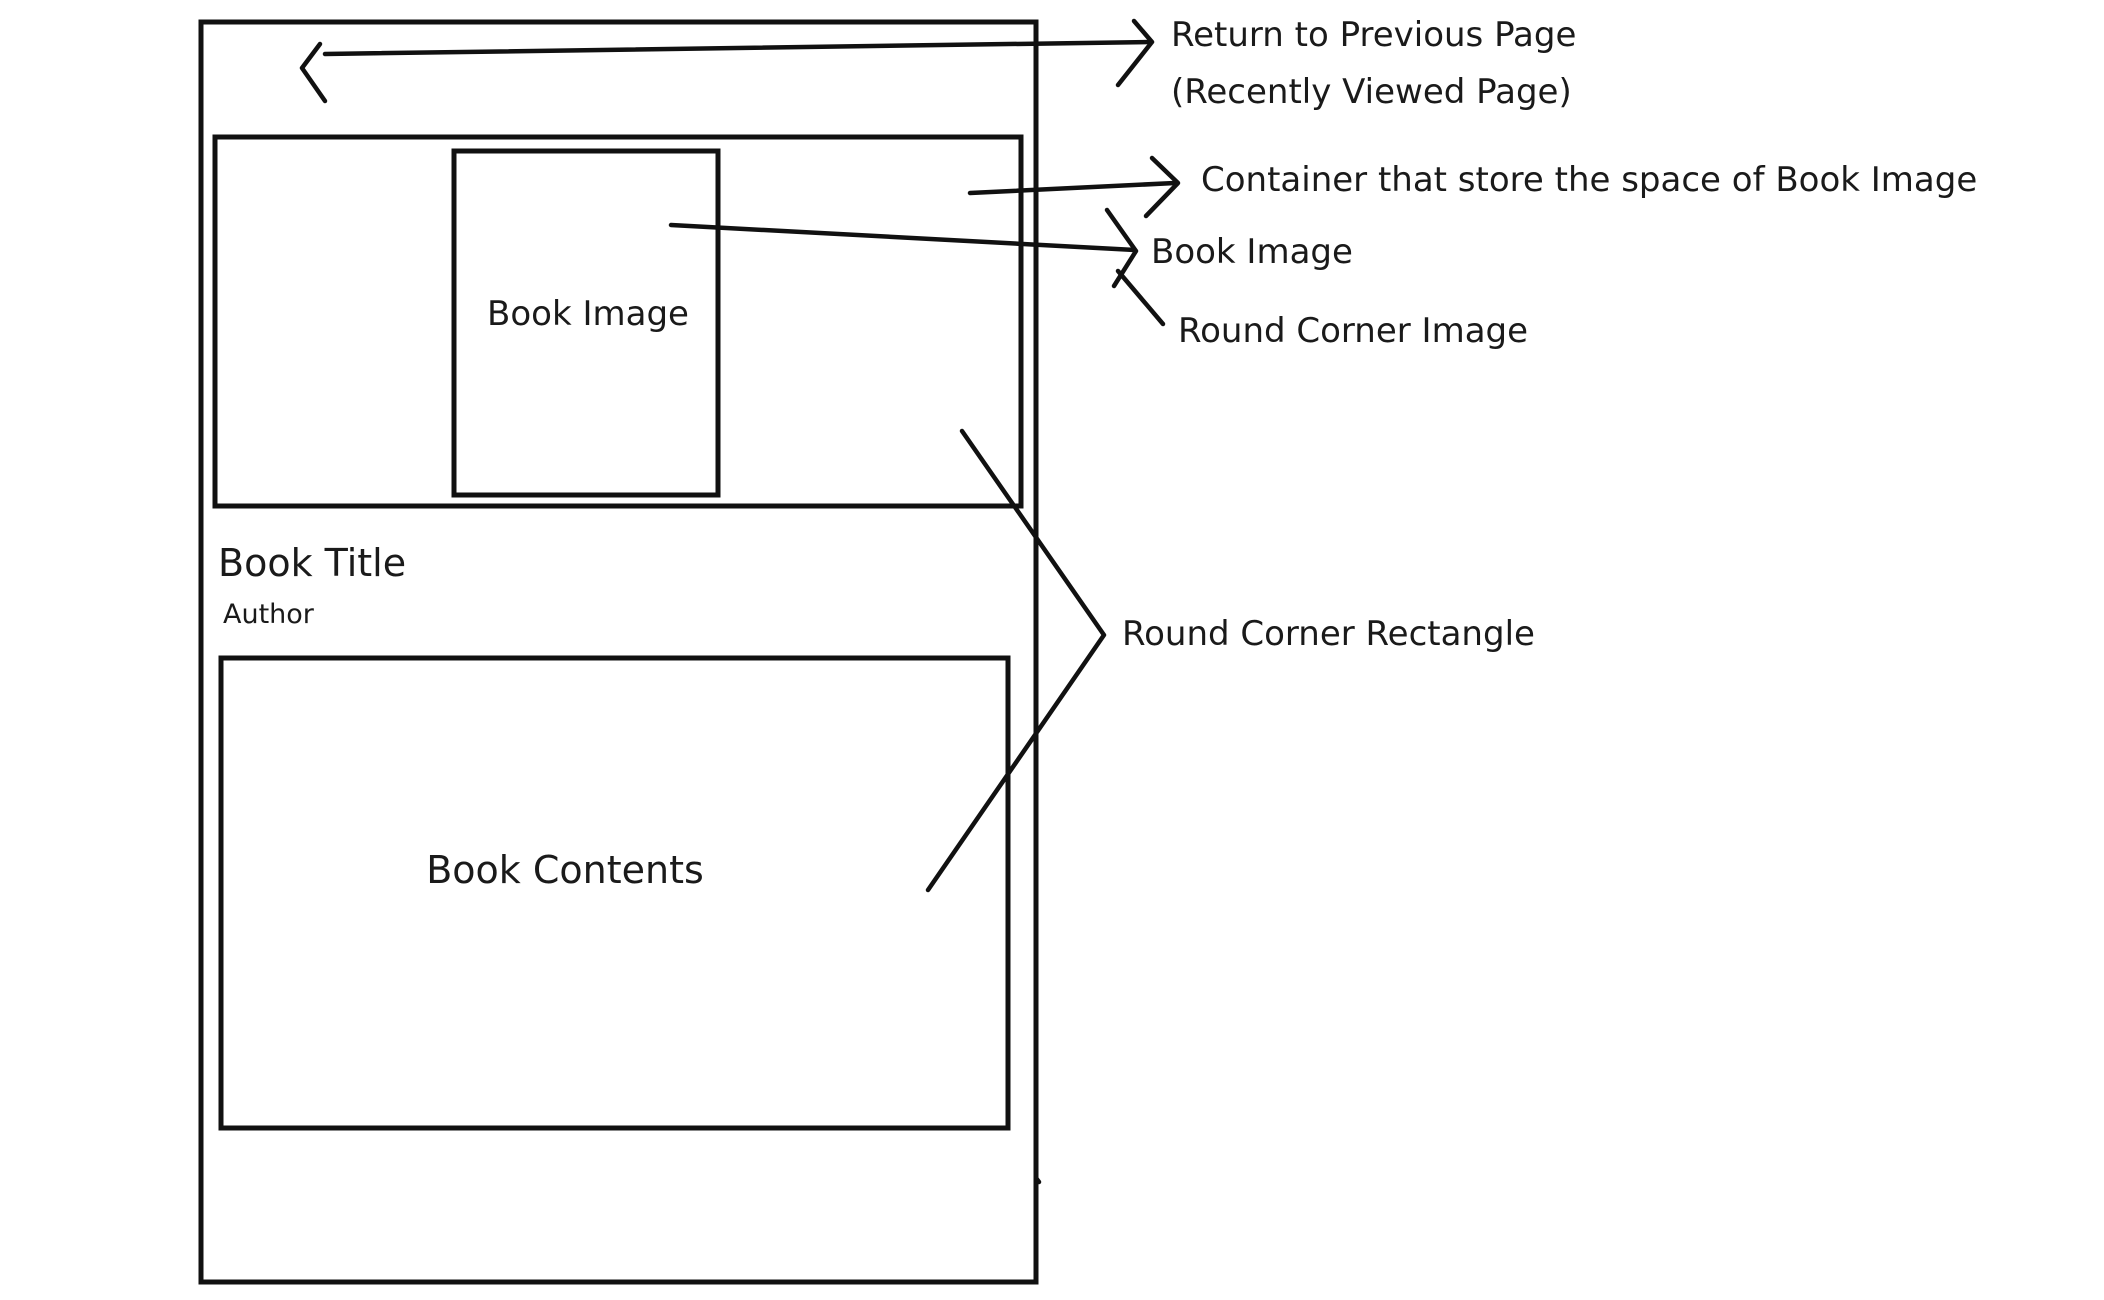 The height and width of the screenshot is (1300, 2104). What do you see at coordinates (1140, 297) in the screenshot?
I see `arrow-round-corner-image-line` at bounding box center [1140, 297].